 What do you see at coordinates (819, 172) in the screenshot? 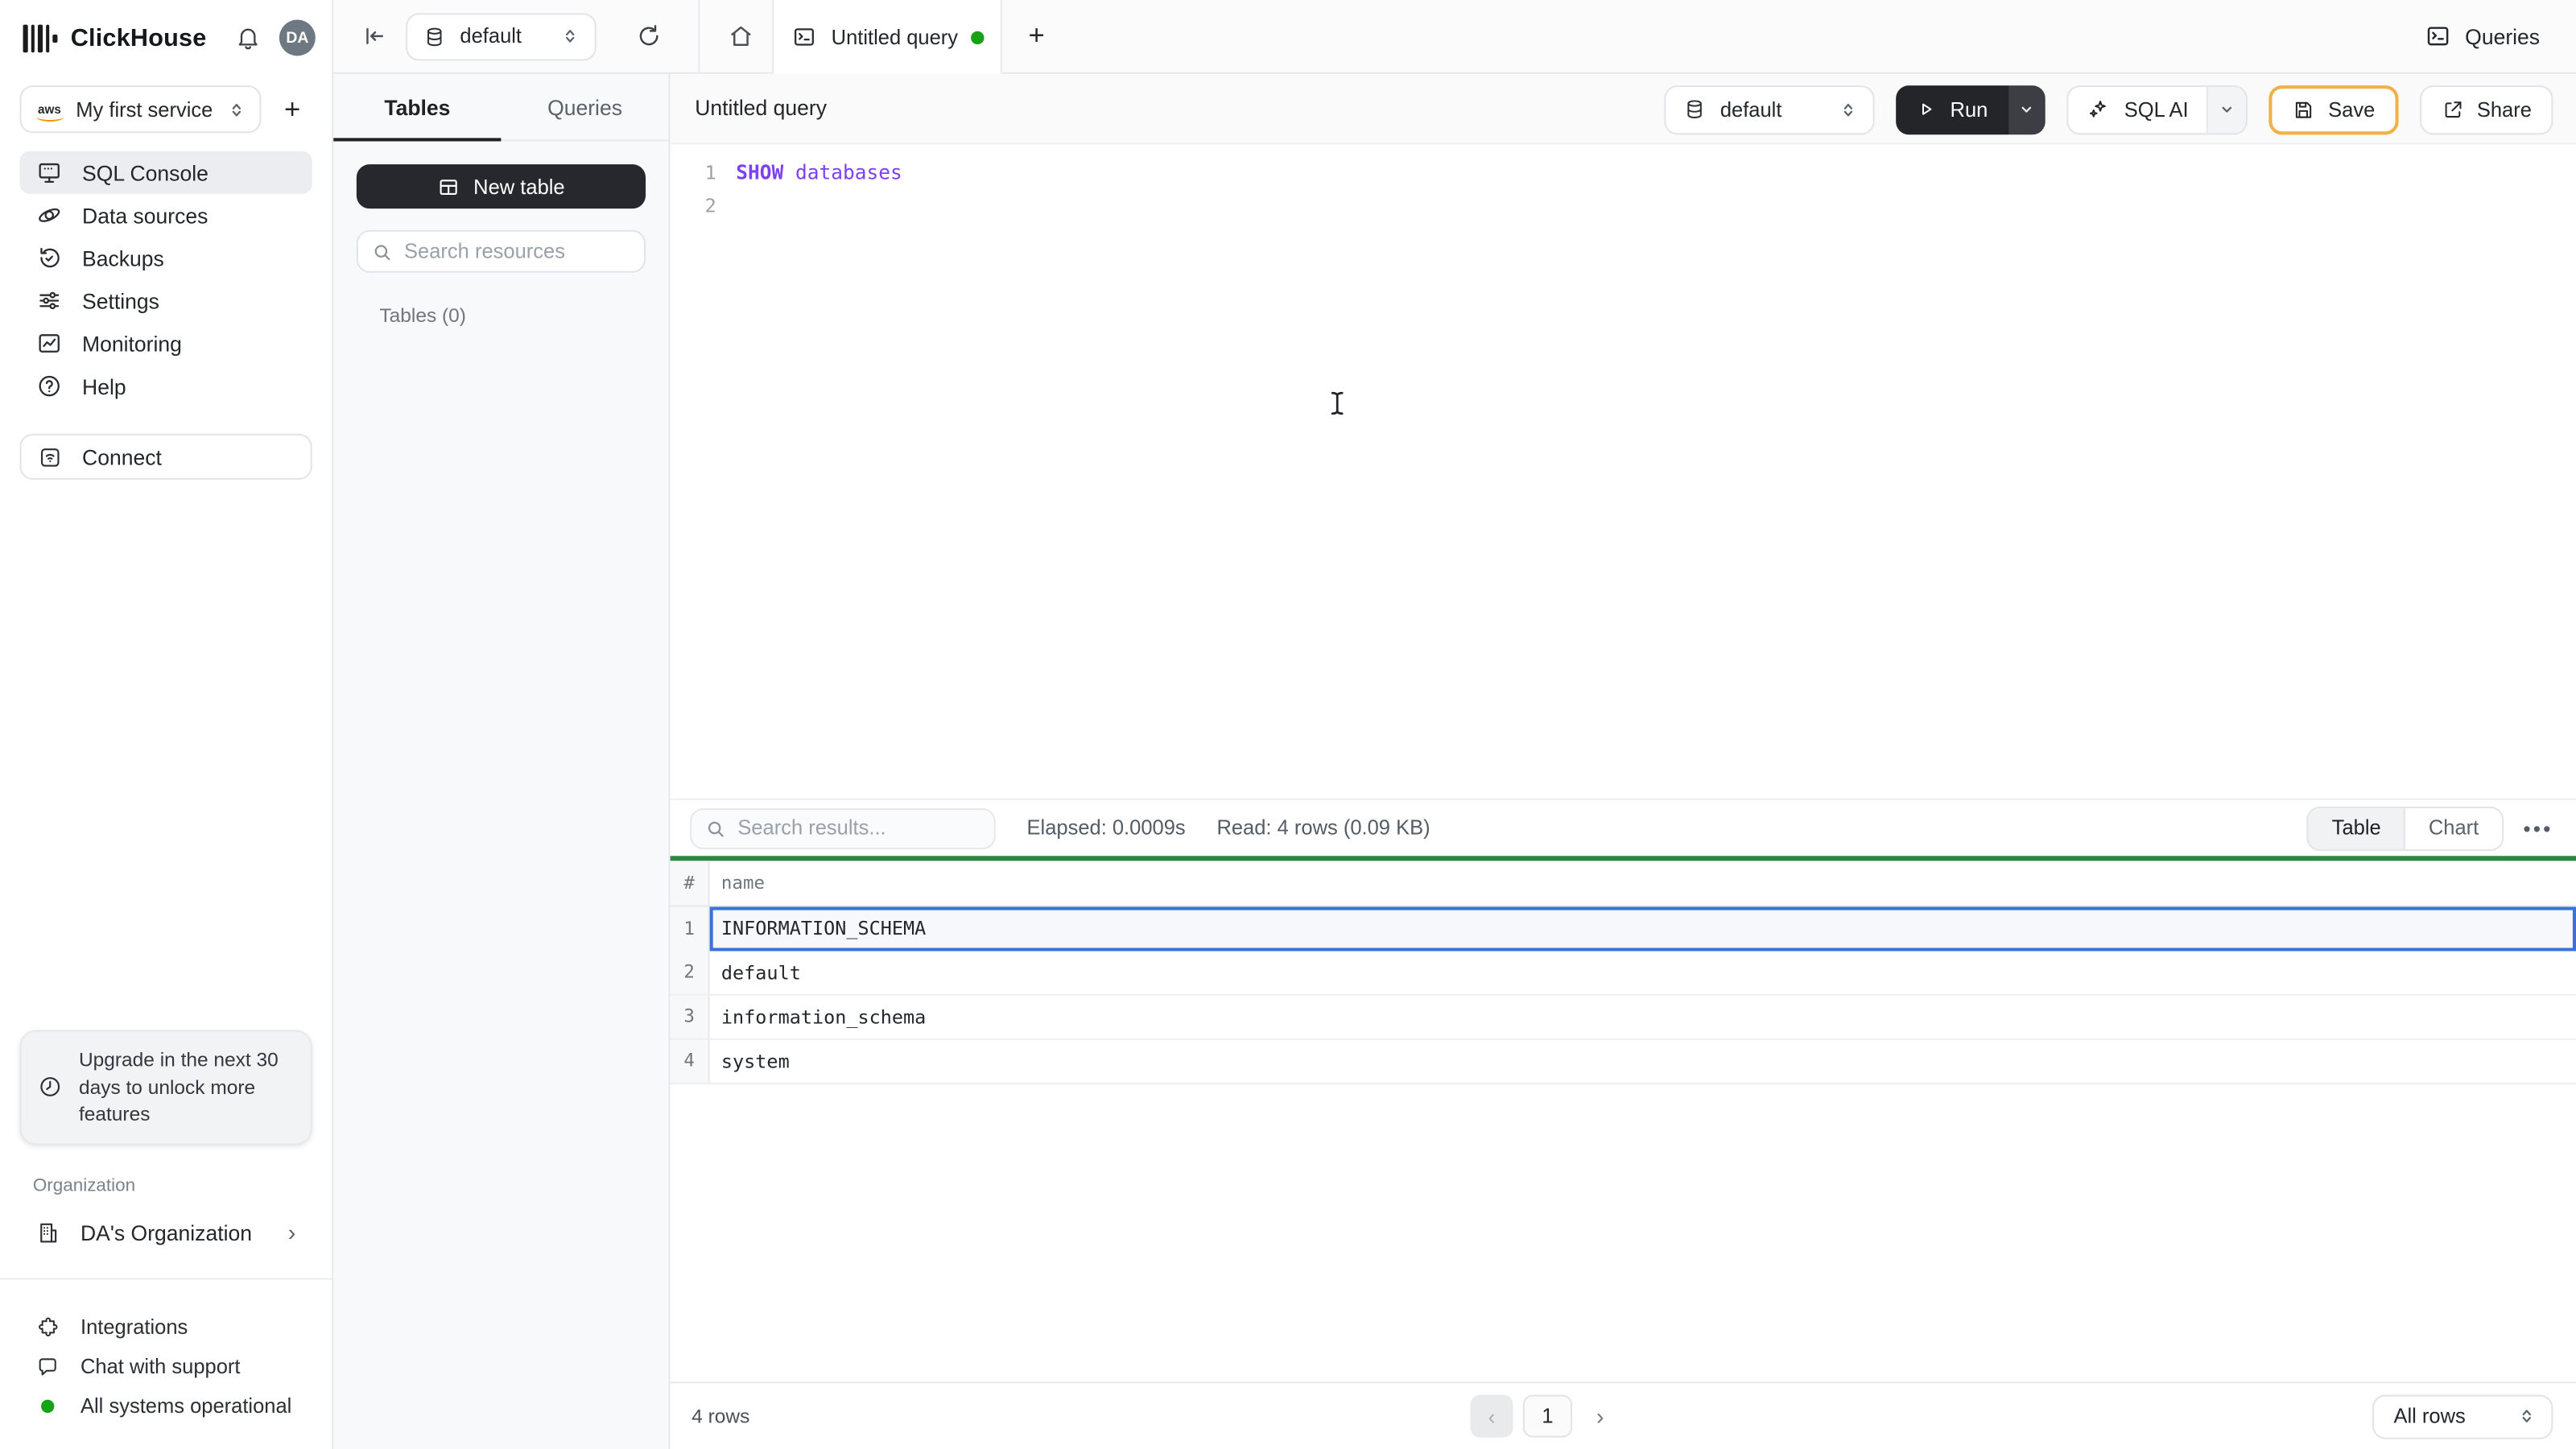
I see `code-text: SHOW databases` at bounding box center [819, 172].